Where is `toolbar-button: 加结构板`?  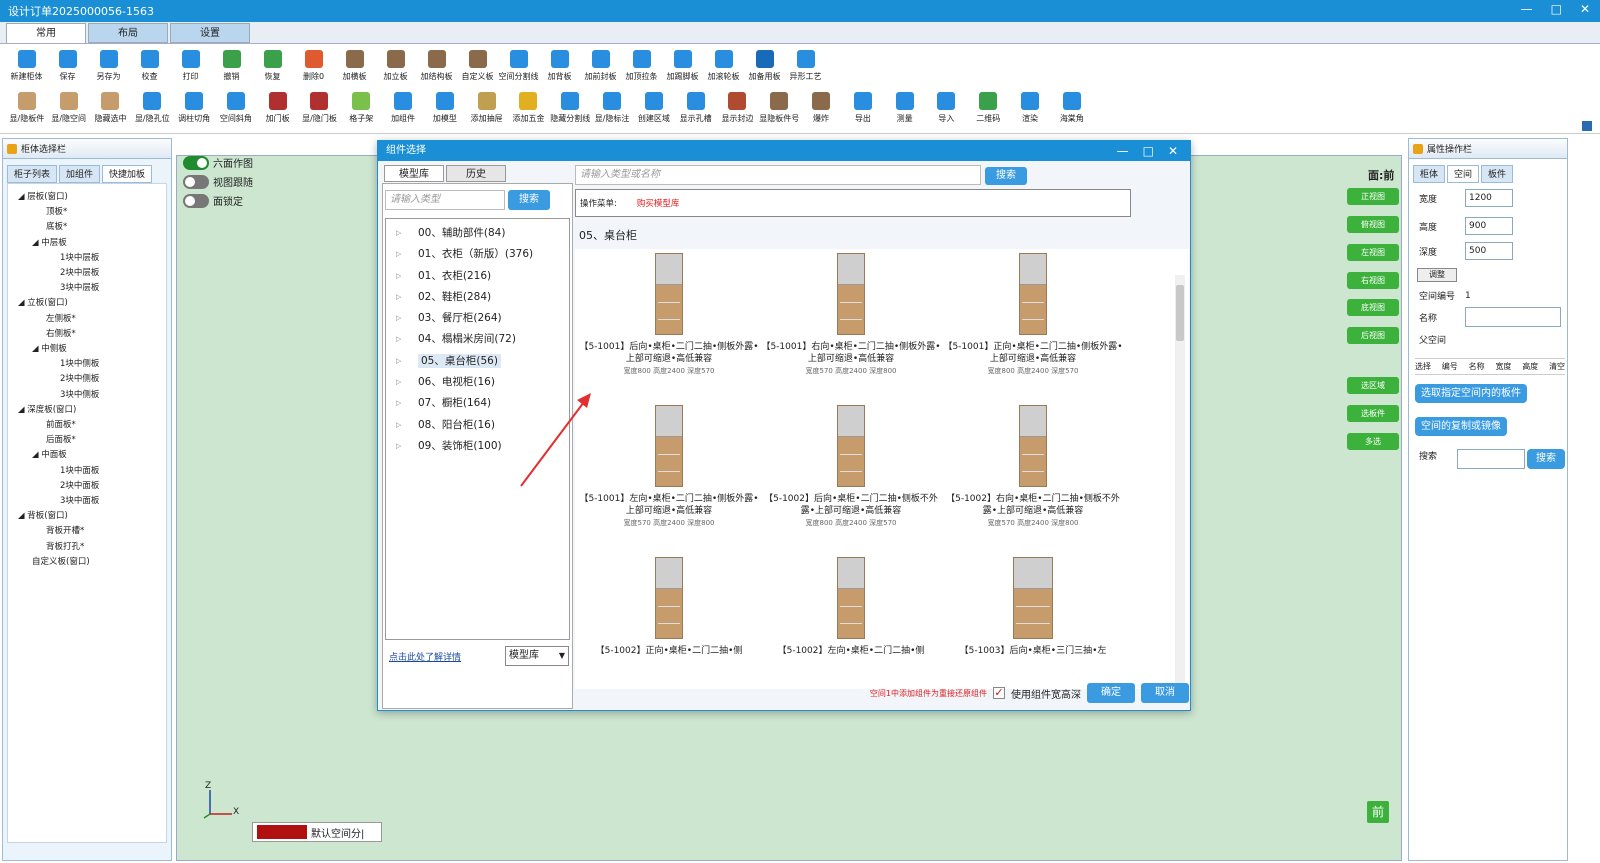
toolbar-button: 加结构板 is located at coordinates (436, 66).